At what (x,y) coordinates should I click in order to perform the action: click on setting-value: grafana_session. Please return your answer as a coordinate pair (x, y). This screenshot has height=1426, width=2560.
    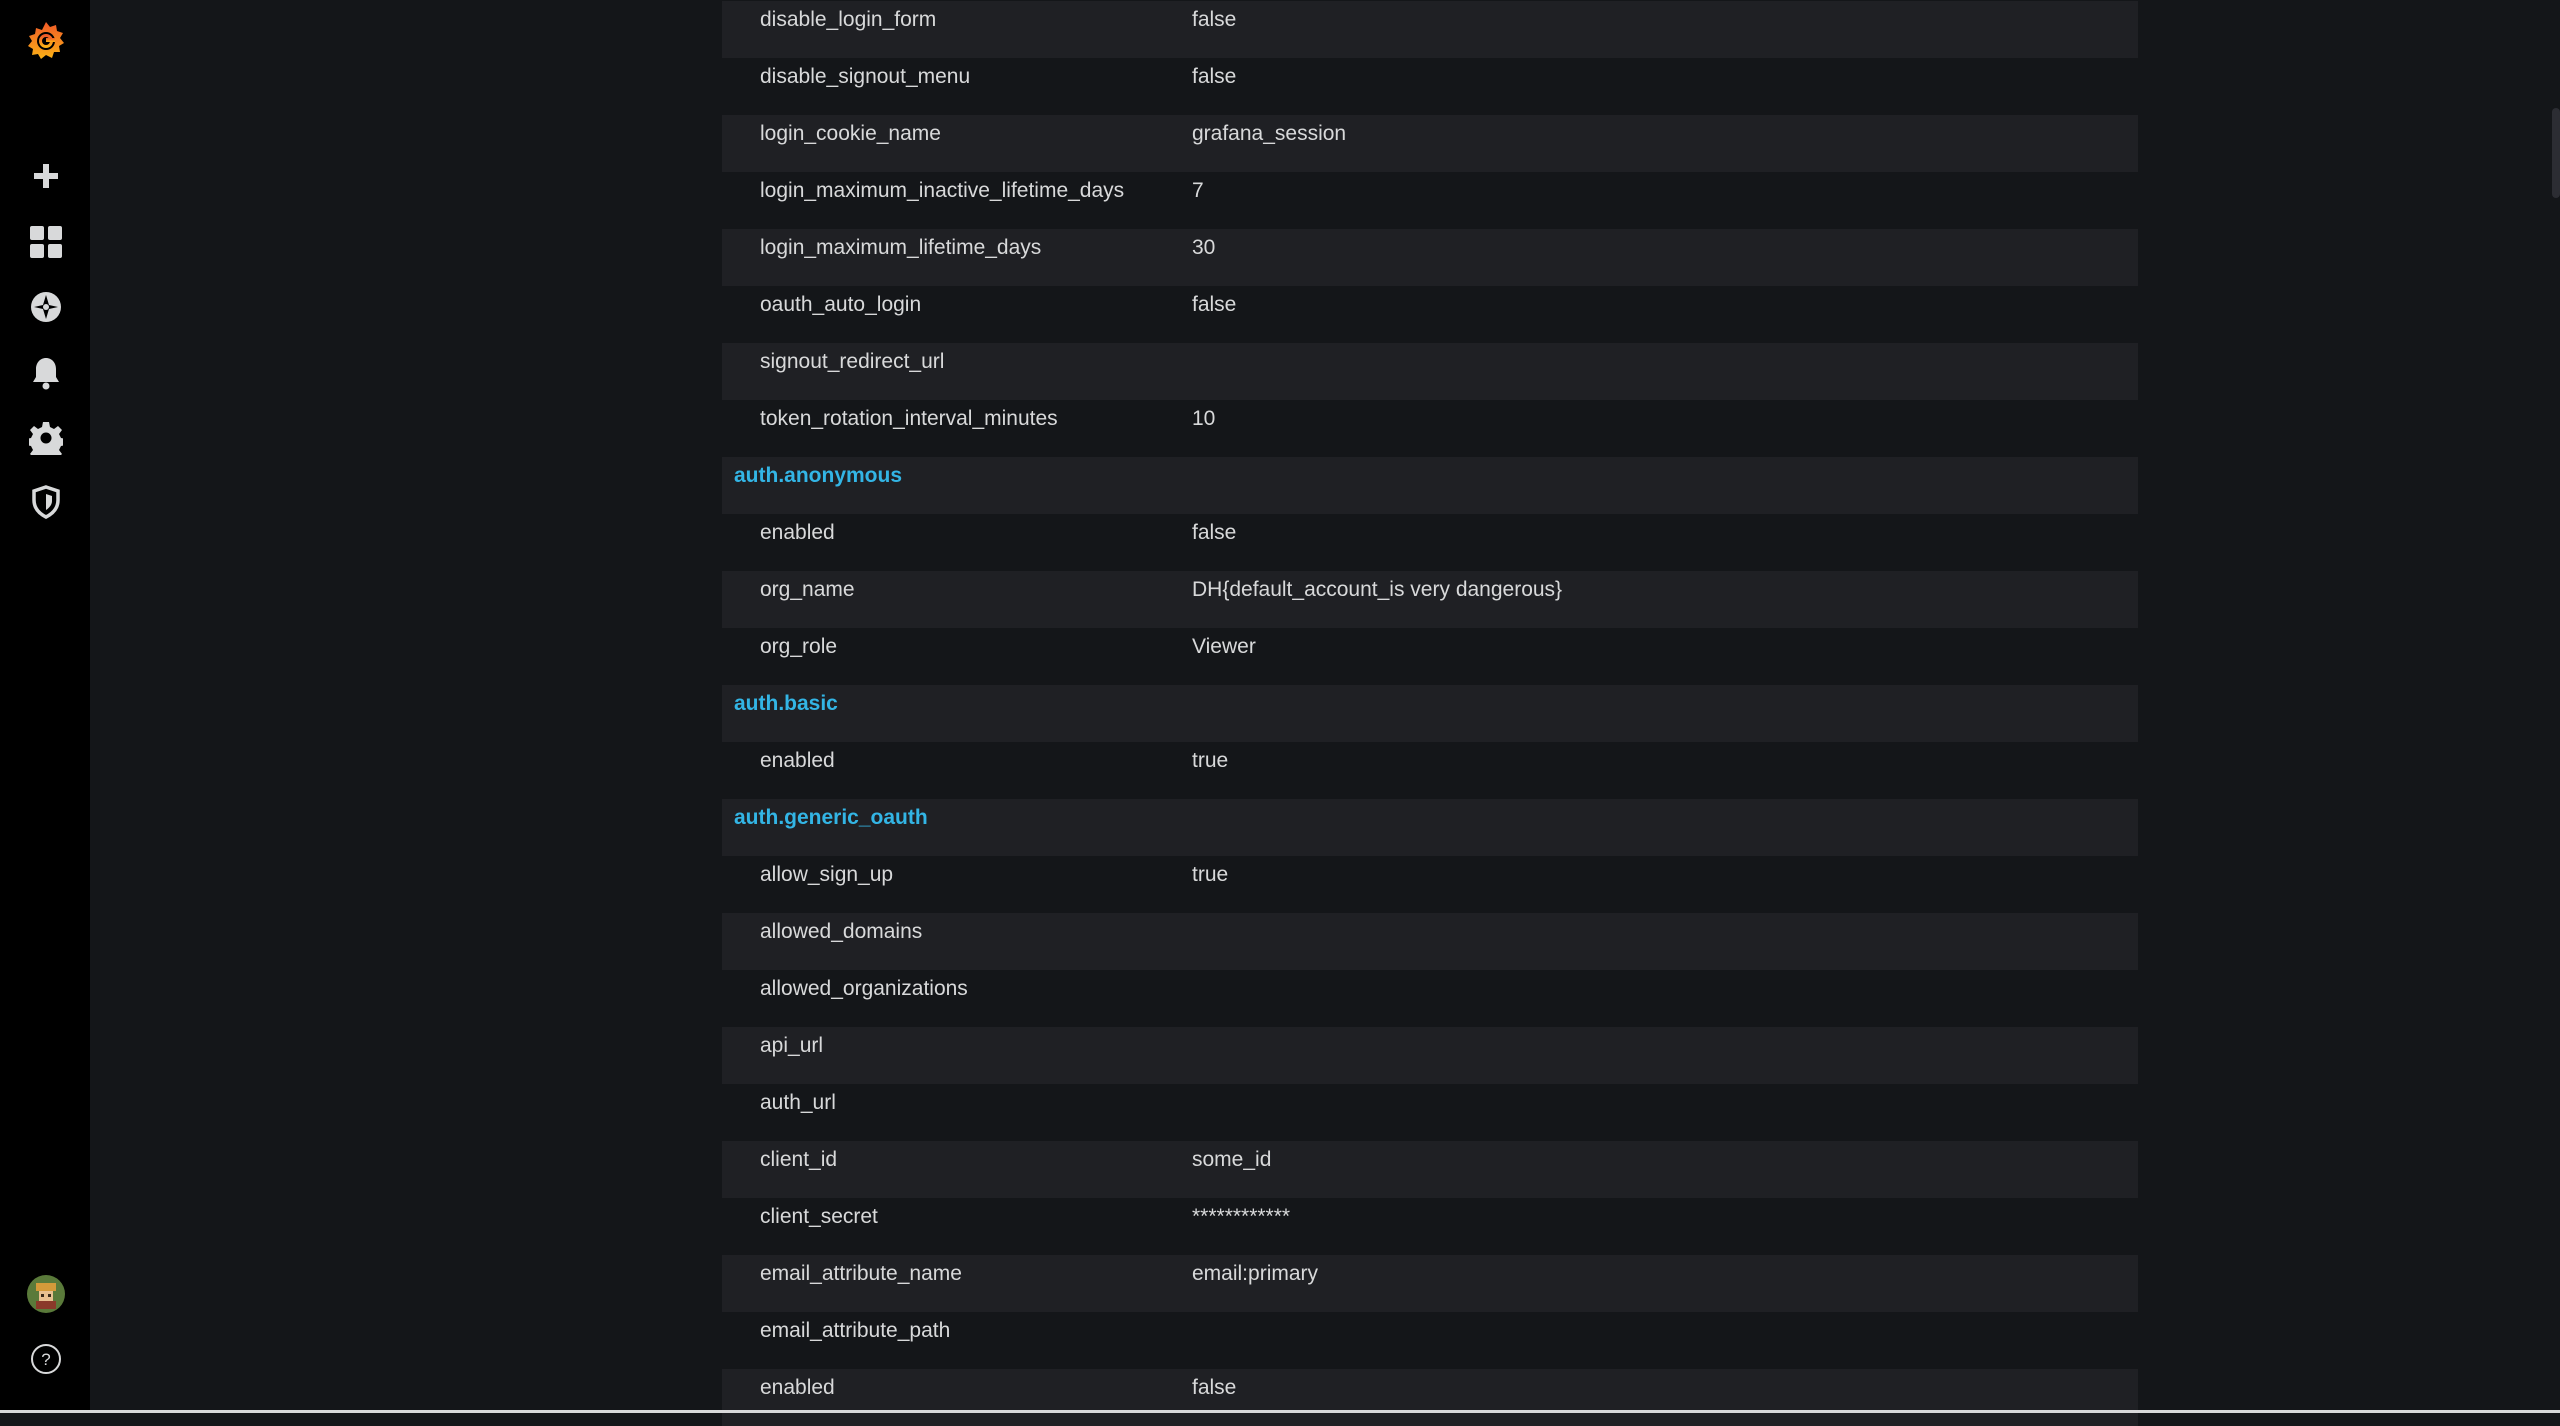
    Looking at the image, I should click on (1269, 134).